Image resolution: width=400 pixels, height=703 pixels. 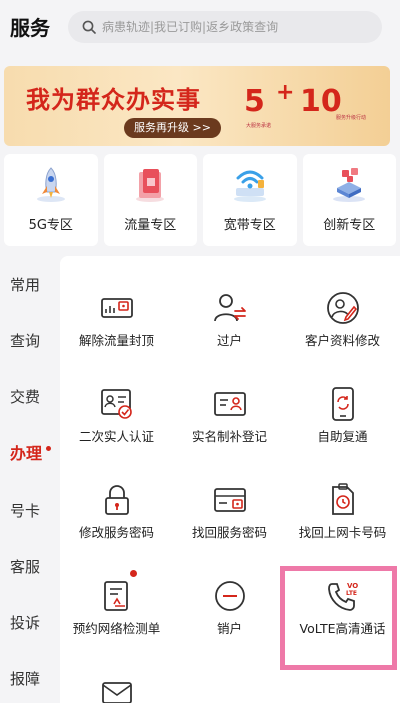 I want to click on notification-badge, so click(x=133, y=573).